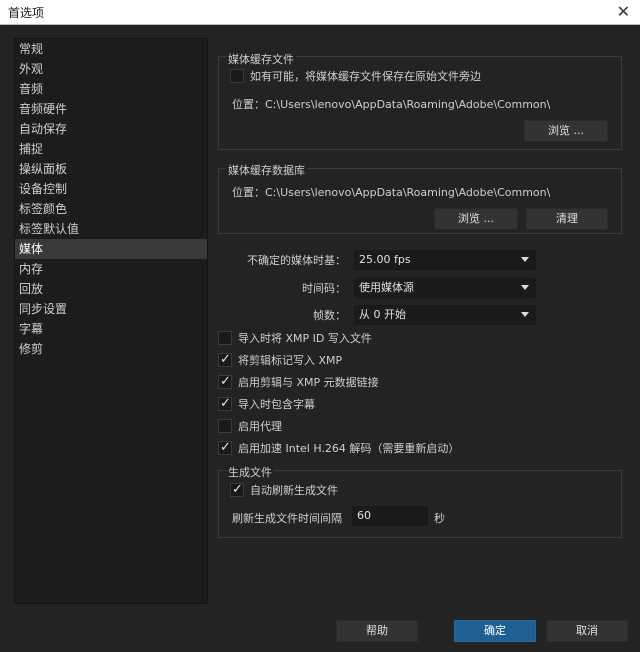 This screenshot has height=652, width=640. I want to click on enable-proxy-checkbox: 启用代理, so click(250, 427).